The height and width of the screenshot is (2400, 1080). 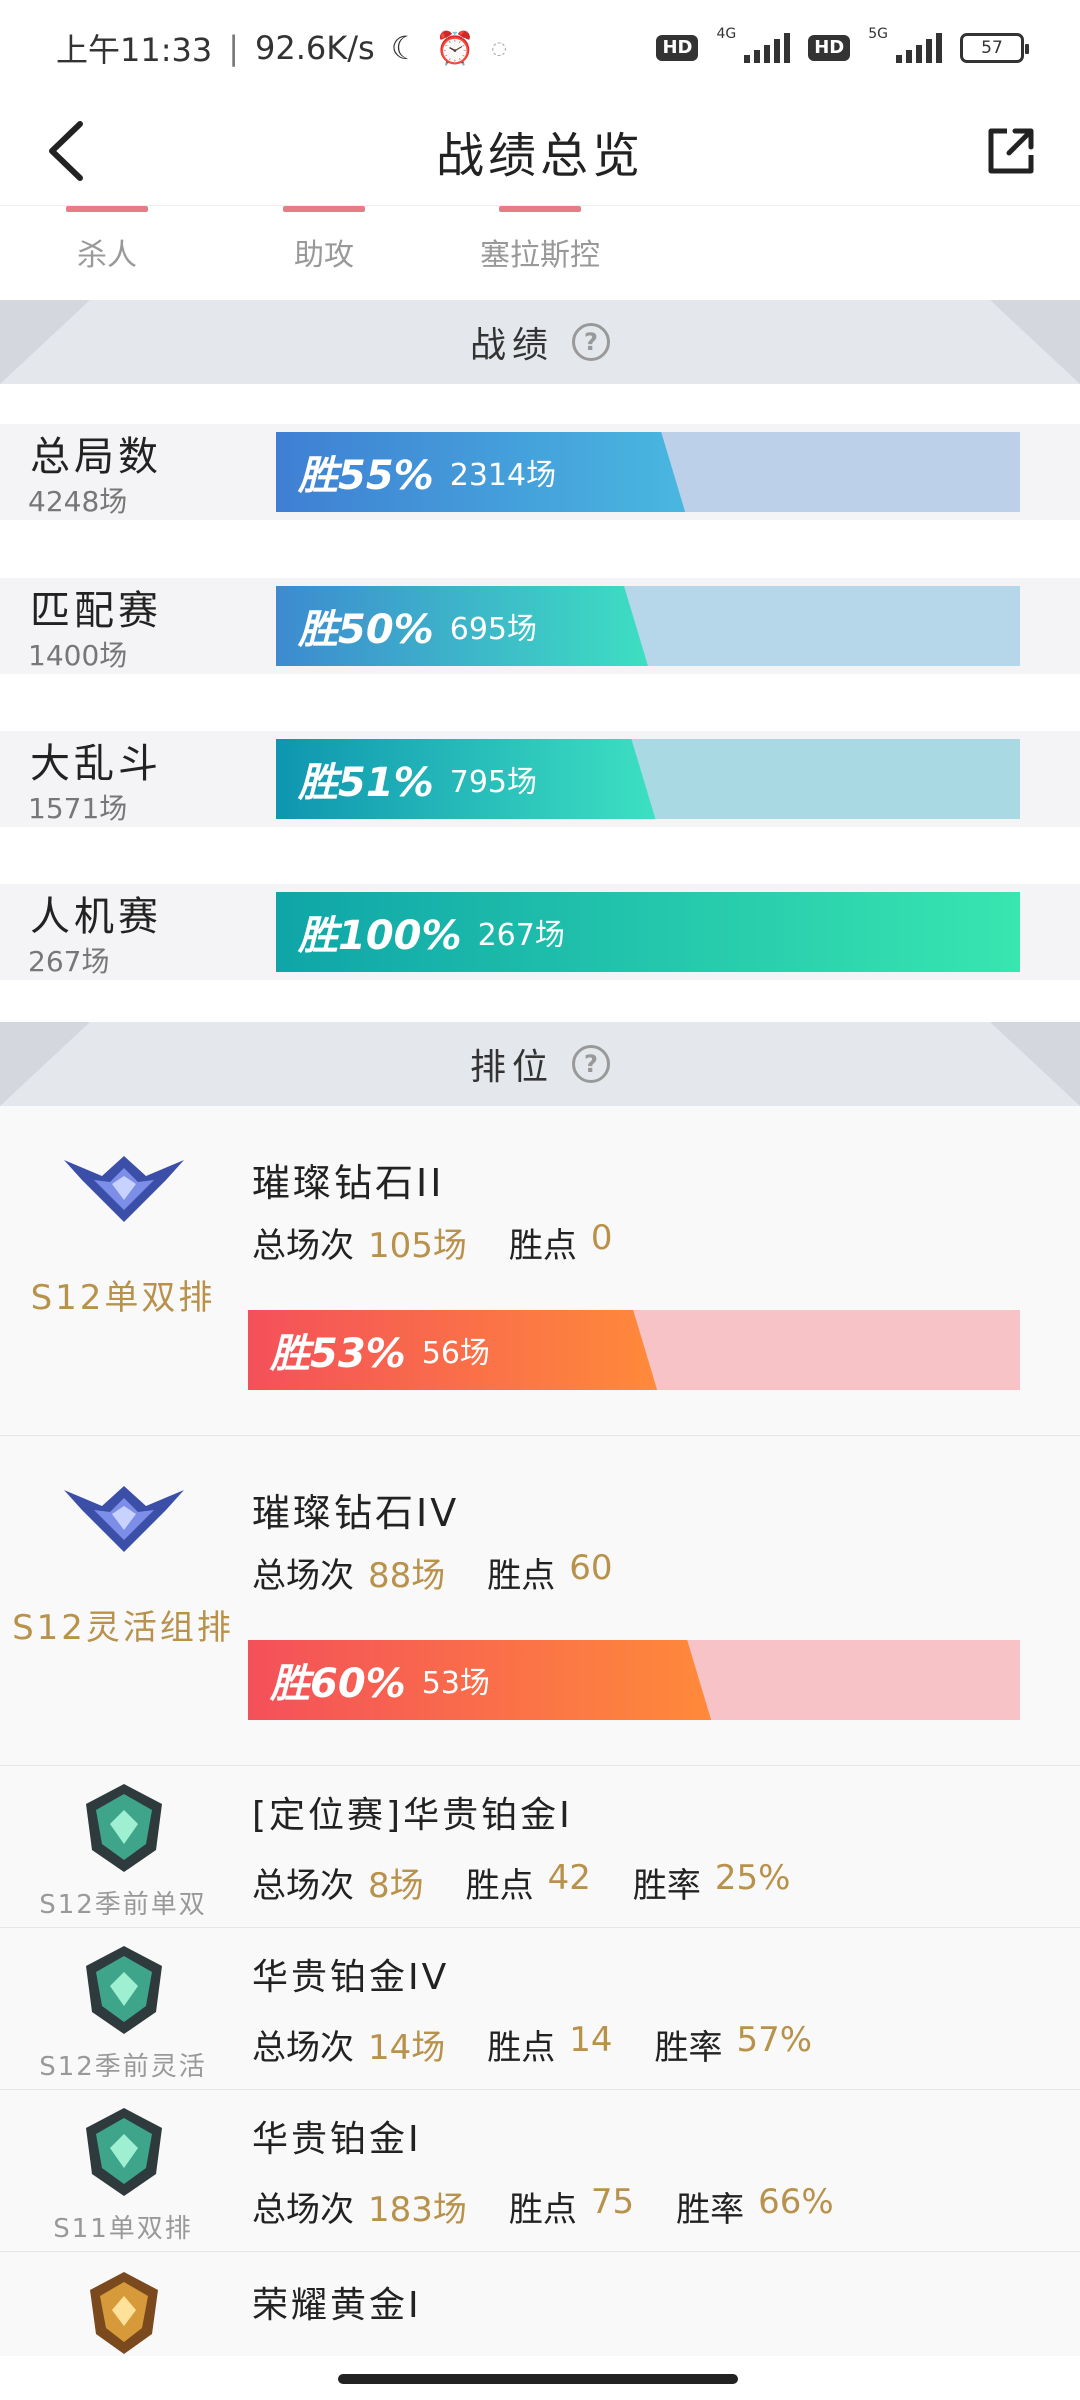 What do you see at coordinates (540, 342) in the screenshot?
I see `record-section-header: 战绩 ?` at bounding box center [540, 342].